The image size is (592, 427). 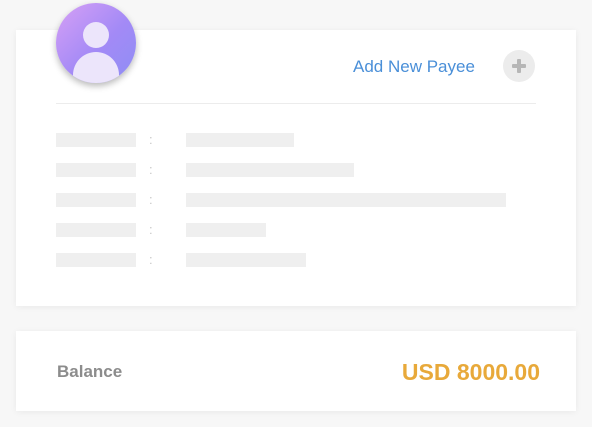 I want to click on avatar, so click(x=96, y=43).